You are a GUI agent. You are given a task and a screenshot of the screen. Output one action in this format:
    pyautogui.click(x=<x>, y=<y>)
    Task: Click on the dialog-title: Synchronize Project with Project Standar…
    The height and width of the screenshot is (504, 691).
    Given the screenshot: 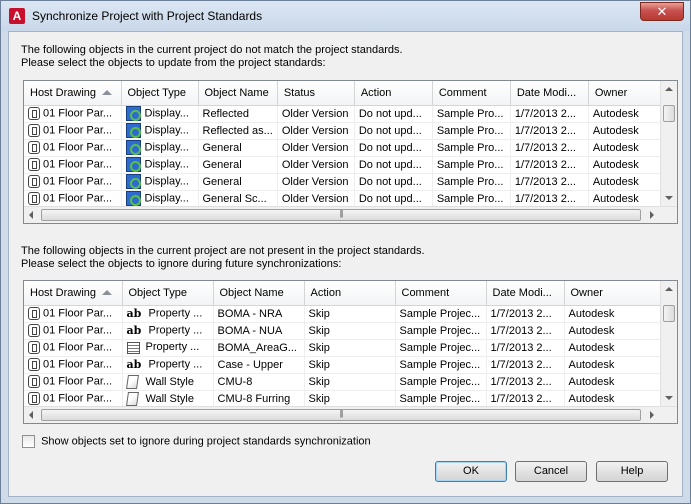 What is the action you would take?
    pyautogui.click(x=147, y=16)
    